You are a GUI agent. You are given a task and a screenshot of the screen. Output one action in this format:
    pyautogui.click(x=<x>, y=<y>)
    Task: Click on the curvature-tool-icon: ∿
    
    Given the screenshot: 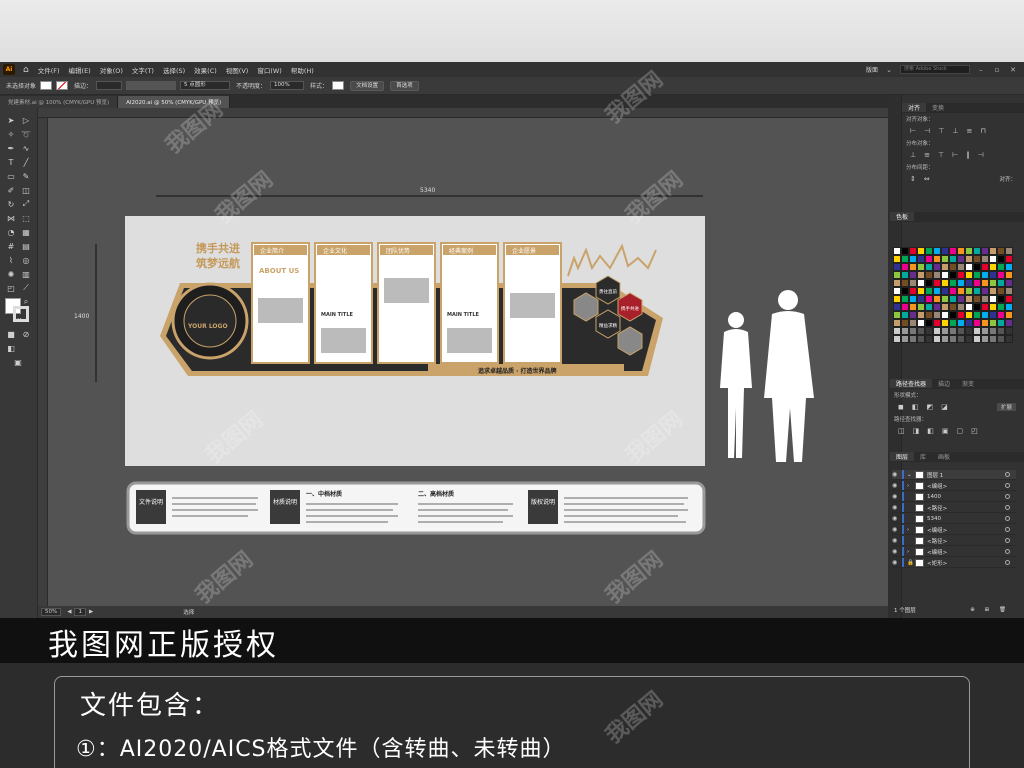 What is the action you would take?
    pyautogui.click(x=26, y=148)
    